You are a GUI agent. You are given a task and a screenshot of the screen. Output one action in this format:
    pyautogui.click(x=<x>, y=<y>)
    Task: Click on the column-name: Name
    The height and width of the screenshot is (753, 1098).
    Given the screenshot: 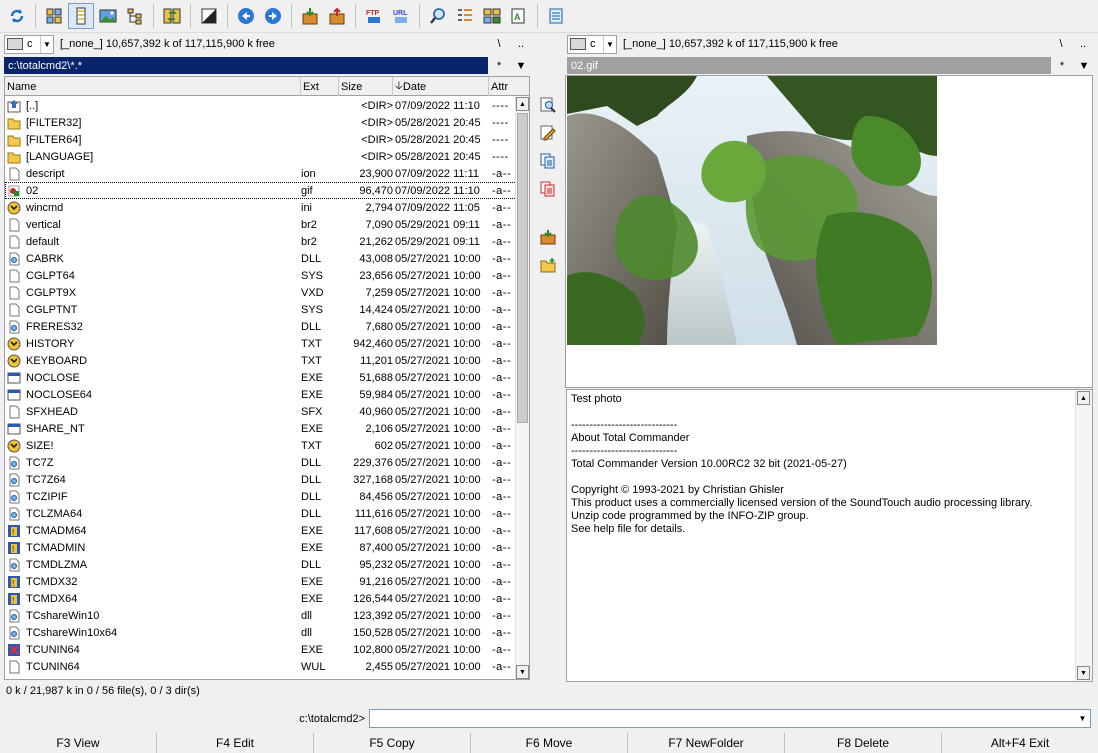 What is the action you would take?
    pyautogui.click(x=153, y=86)
    